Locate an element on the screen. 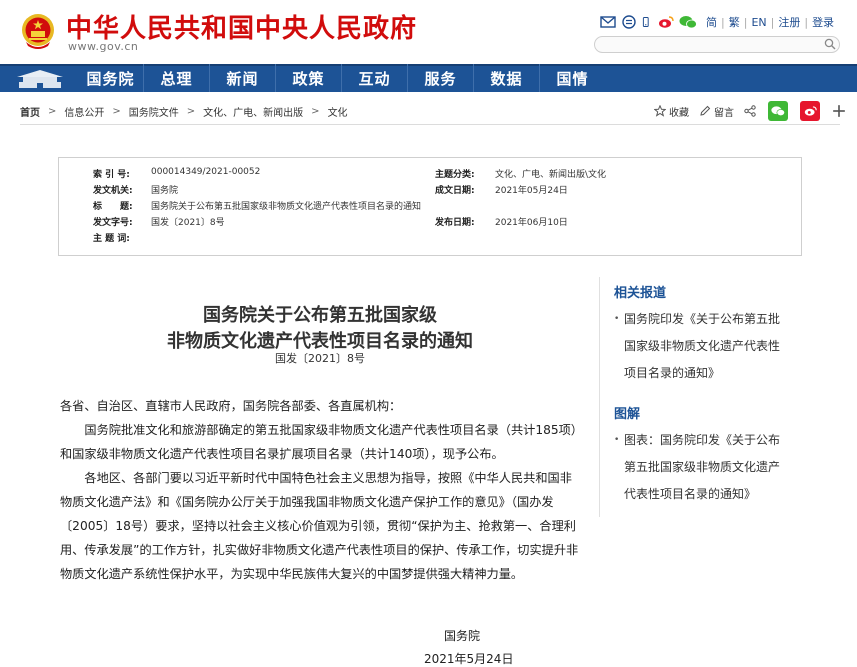 Image resolution: width=857 pixels, height=667 pixels. related-report-link: • 国务院印发《关于公布第五批 国家级非物质文化遗产代表性 项目名录的通知》 is located at coordinates (709, 346).